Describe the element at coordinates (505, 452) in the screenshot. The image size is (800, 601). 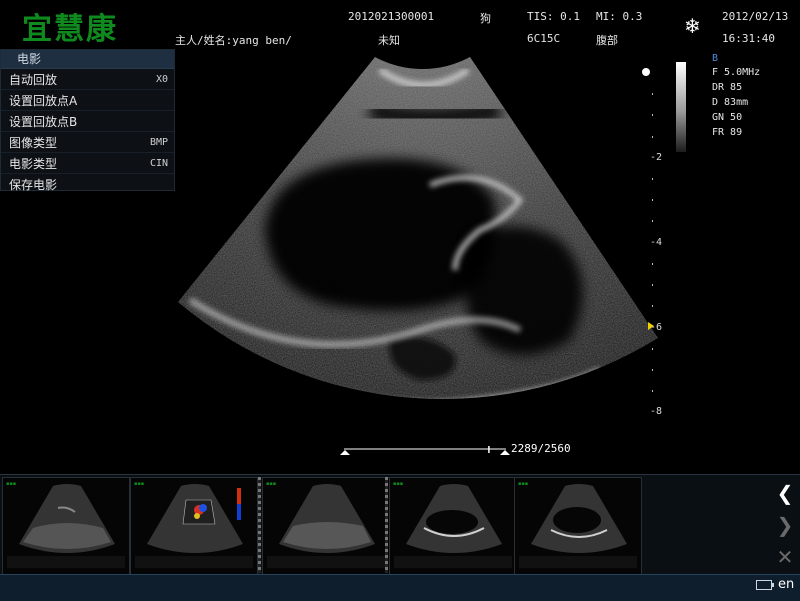
I see `cine-end-marker` at that location.